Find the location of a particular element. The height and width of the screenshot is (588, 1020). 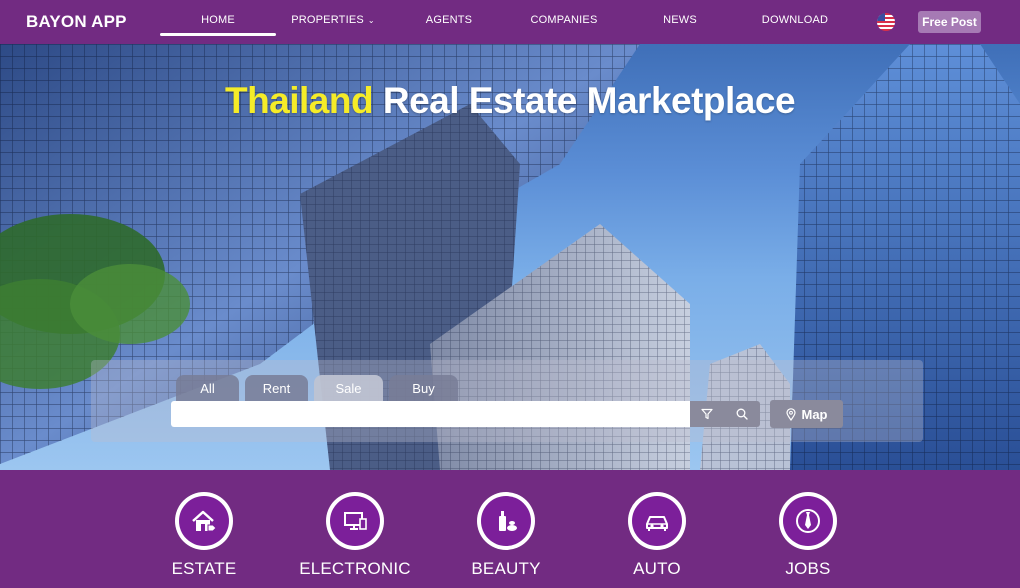

nav-companies: COMPANIES is located at coordinates (564, 20).